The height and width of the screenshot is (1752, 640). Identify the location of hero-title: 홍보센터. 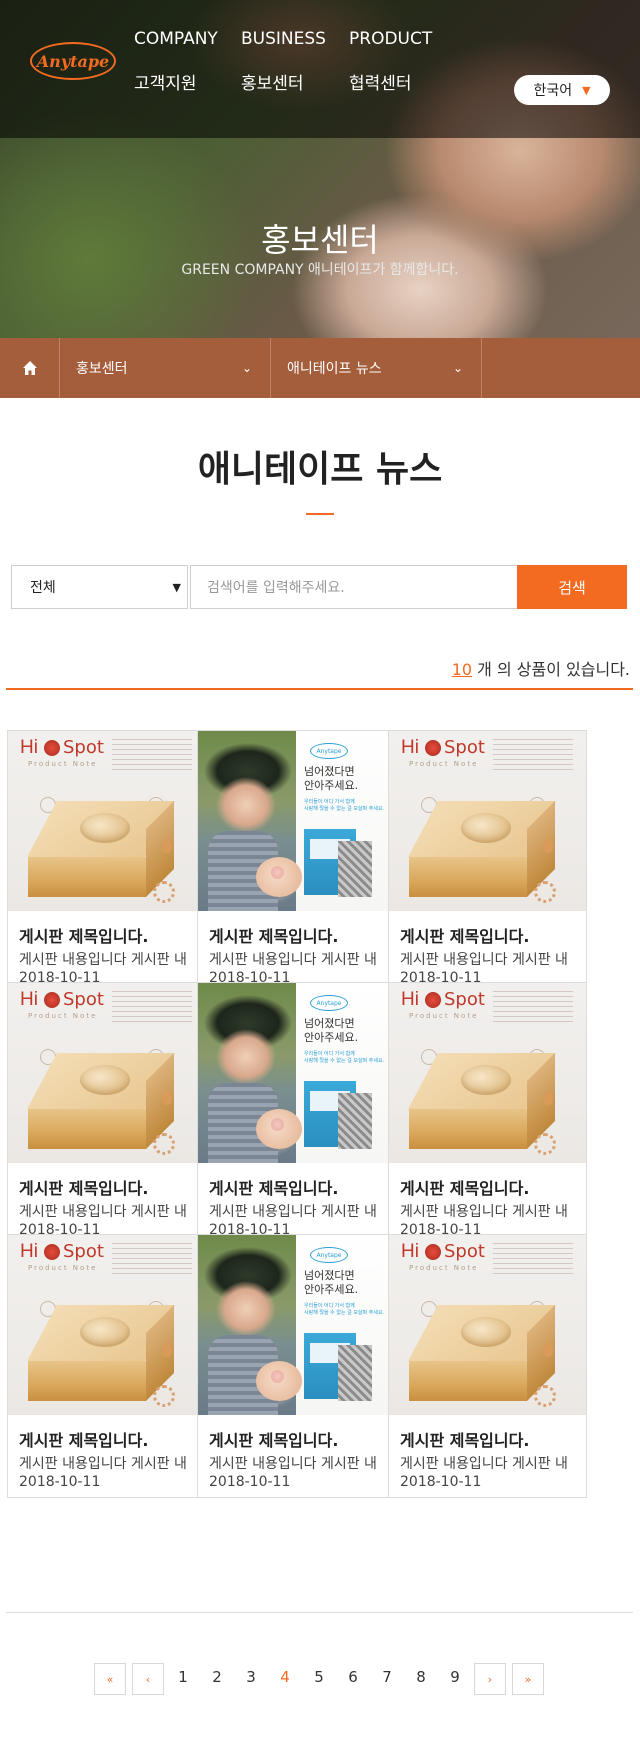
(320, 240).